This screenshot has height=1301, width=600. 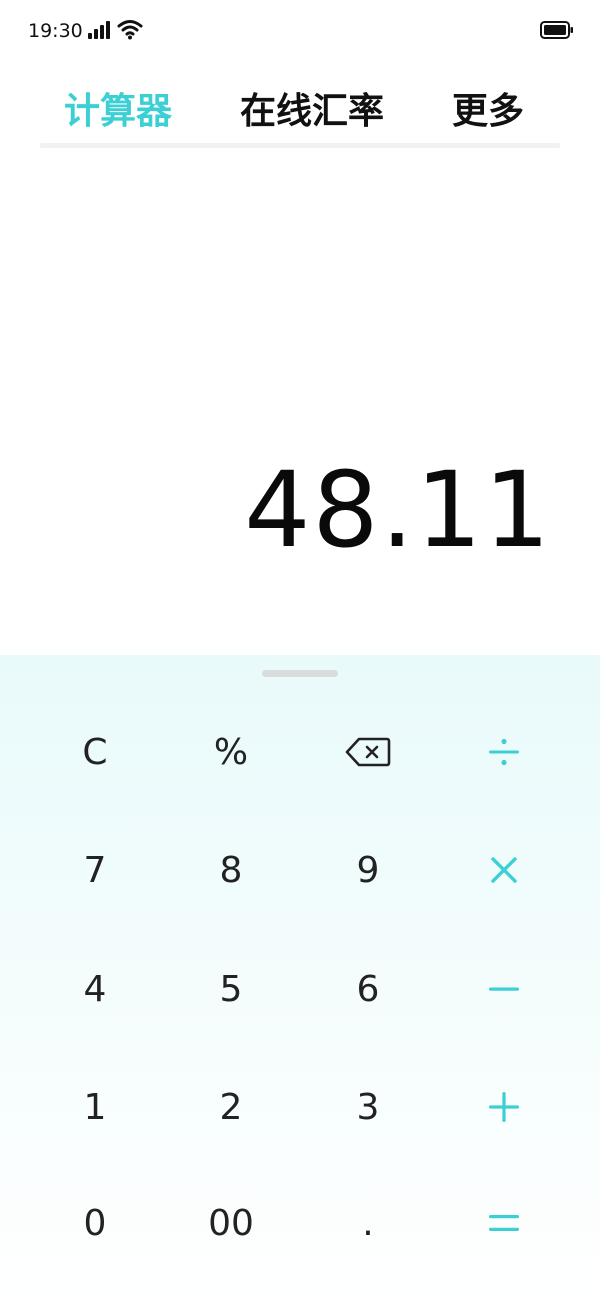 What do you see at coordinates (130, 31) in the screenshot?
I see `wifi-icon` at bounding box center [130, 31].